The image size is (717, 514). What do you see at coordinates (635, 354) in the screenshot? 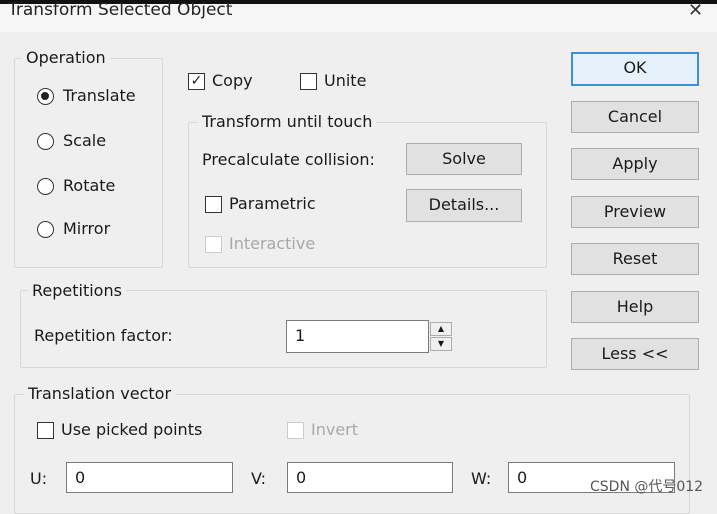
I see `less-button: Less <<` at bounding box center [635, 354].